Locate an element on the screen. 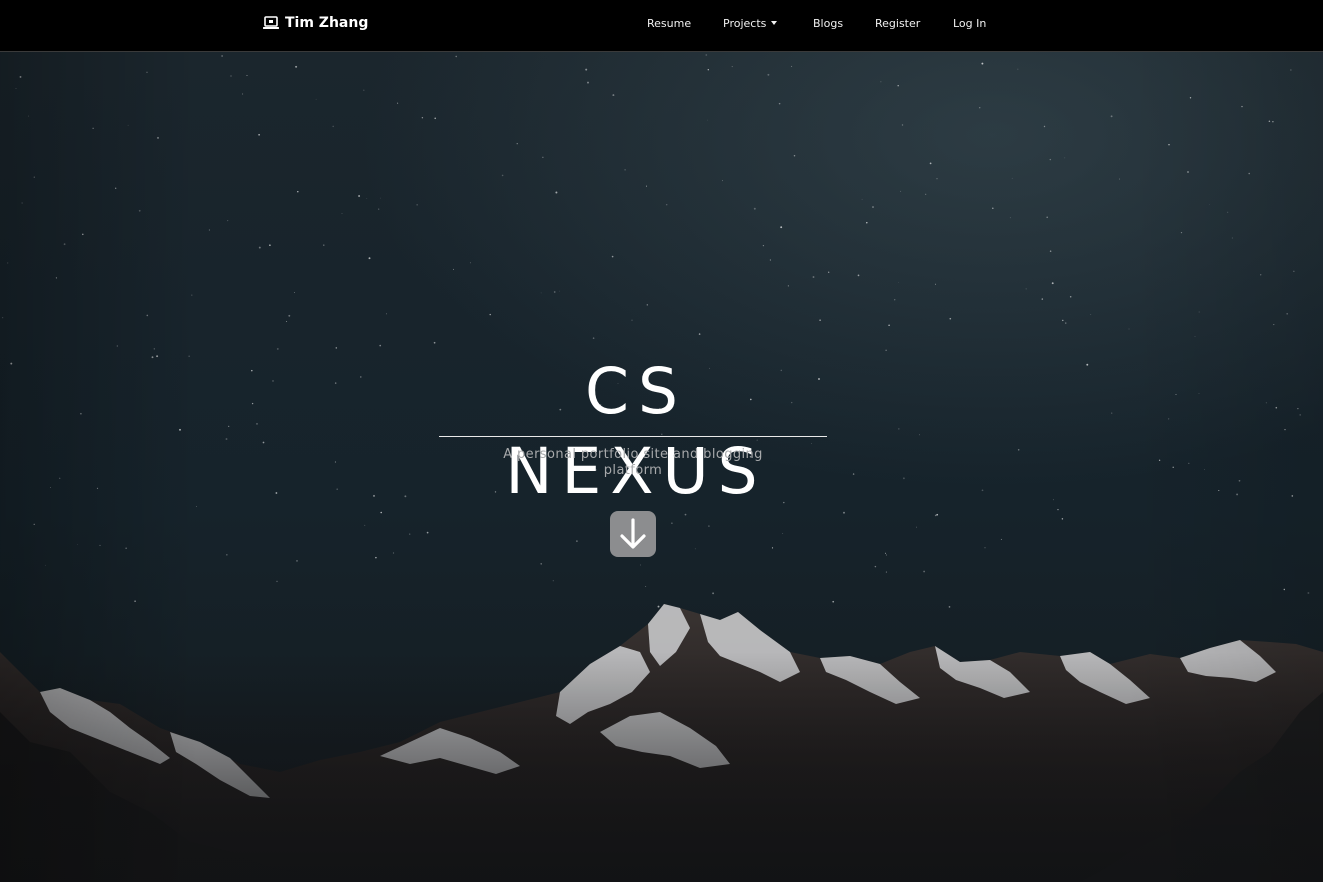 This screenshot has width=1323, height=882. brand-link: Tim Zhang is located at coordinates (315, 23).